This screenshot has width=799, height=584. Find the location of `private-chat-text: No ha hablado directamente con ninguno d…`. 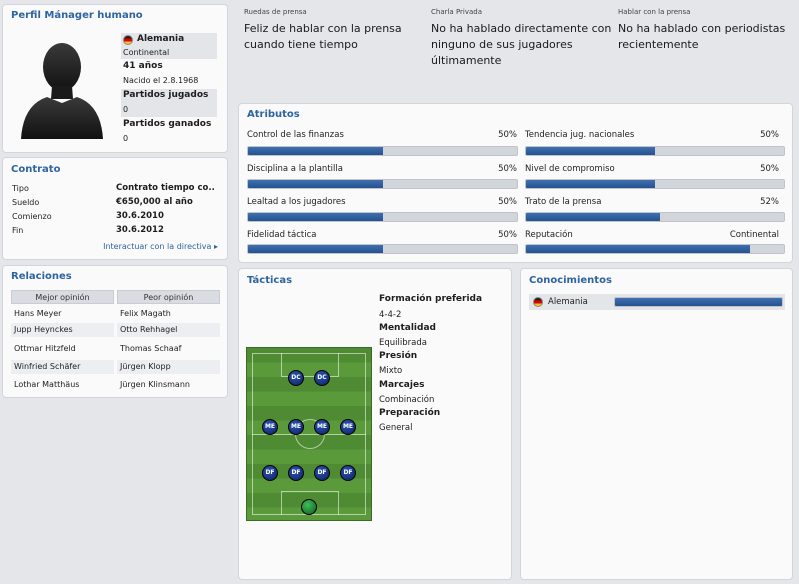

private-chat-text: No ha hablado directamente con ninguno d… is located at coordinates (521, 44).